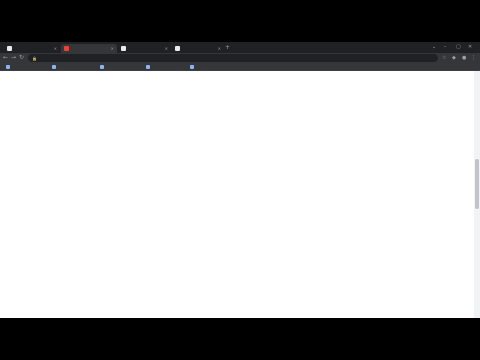 The height and width of the screenshot is (360, 480). Describe the element at coordinates (144, 48) in the screenshot. I see `tab-2: ×` at that location.